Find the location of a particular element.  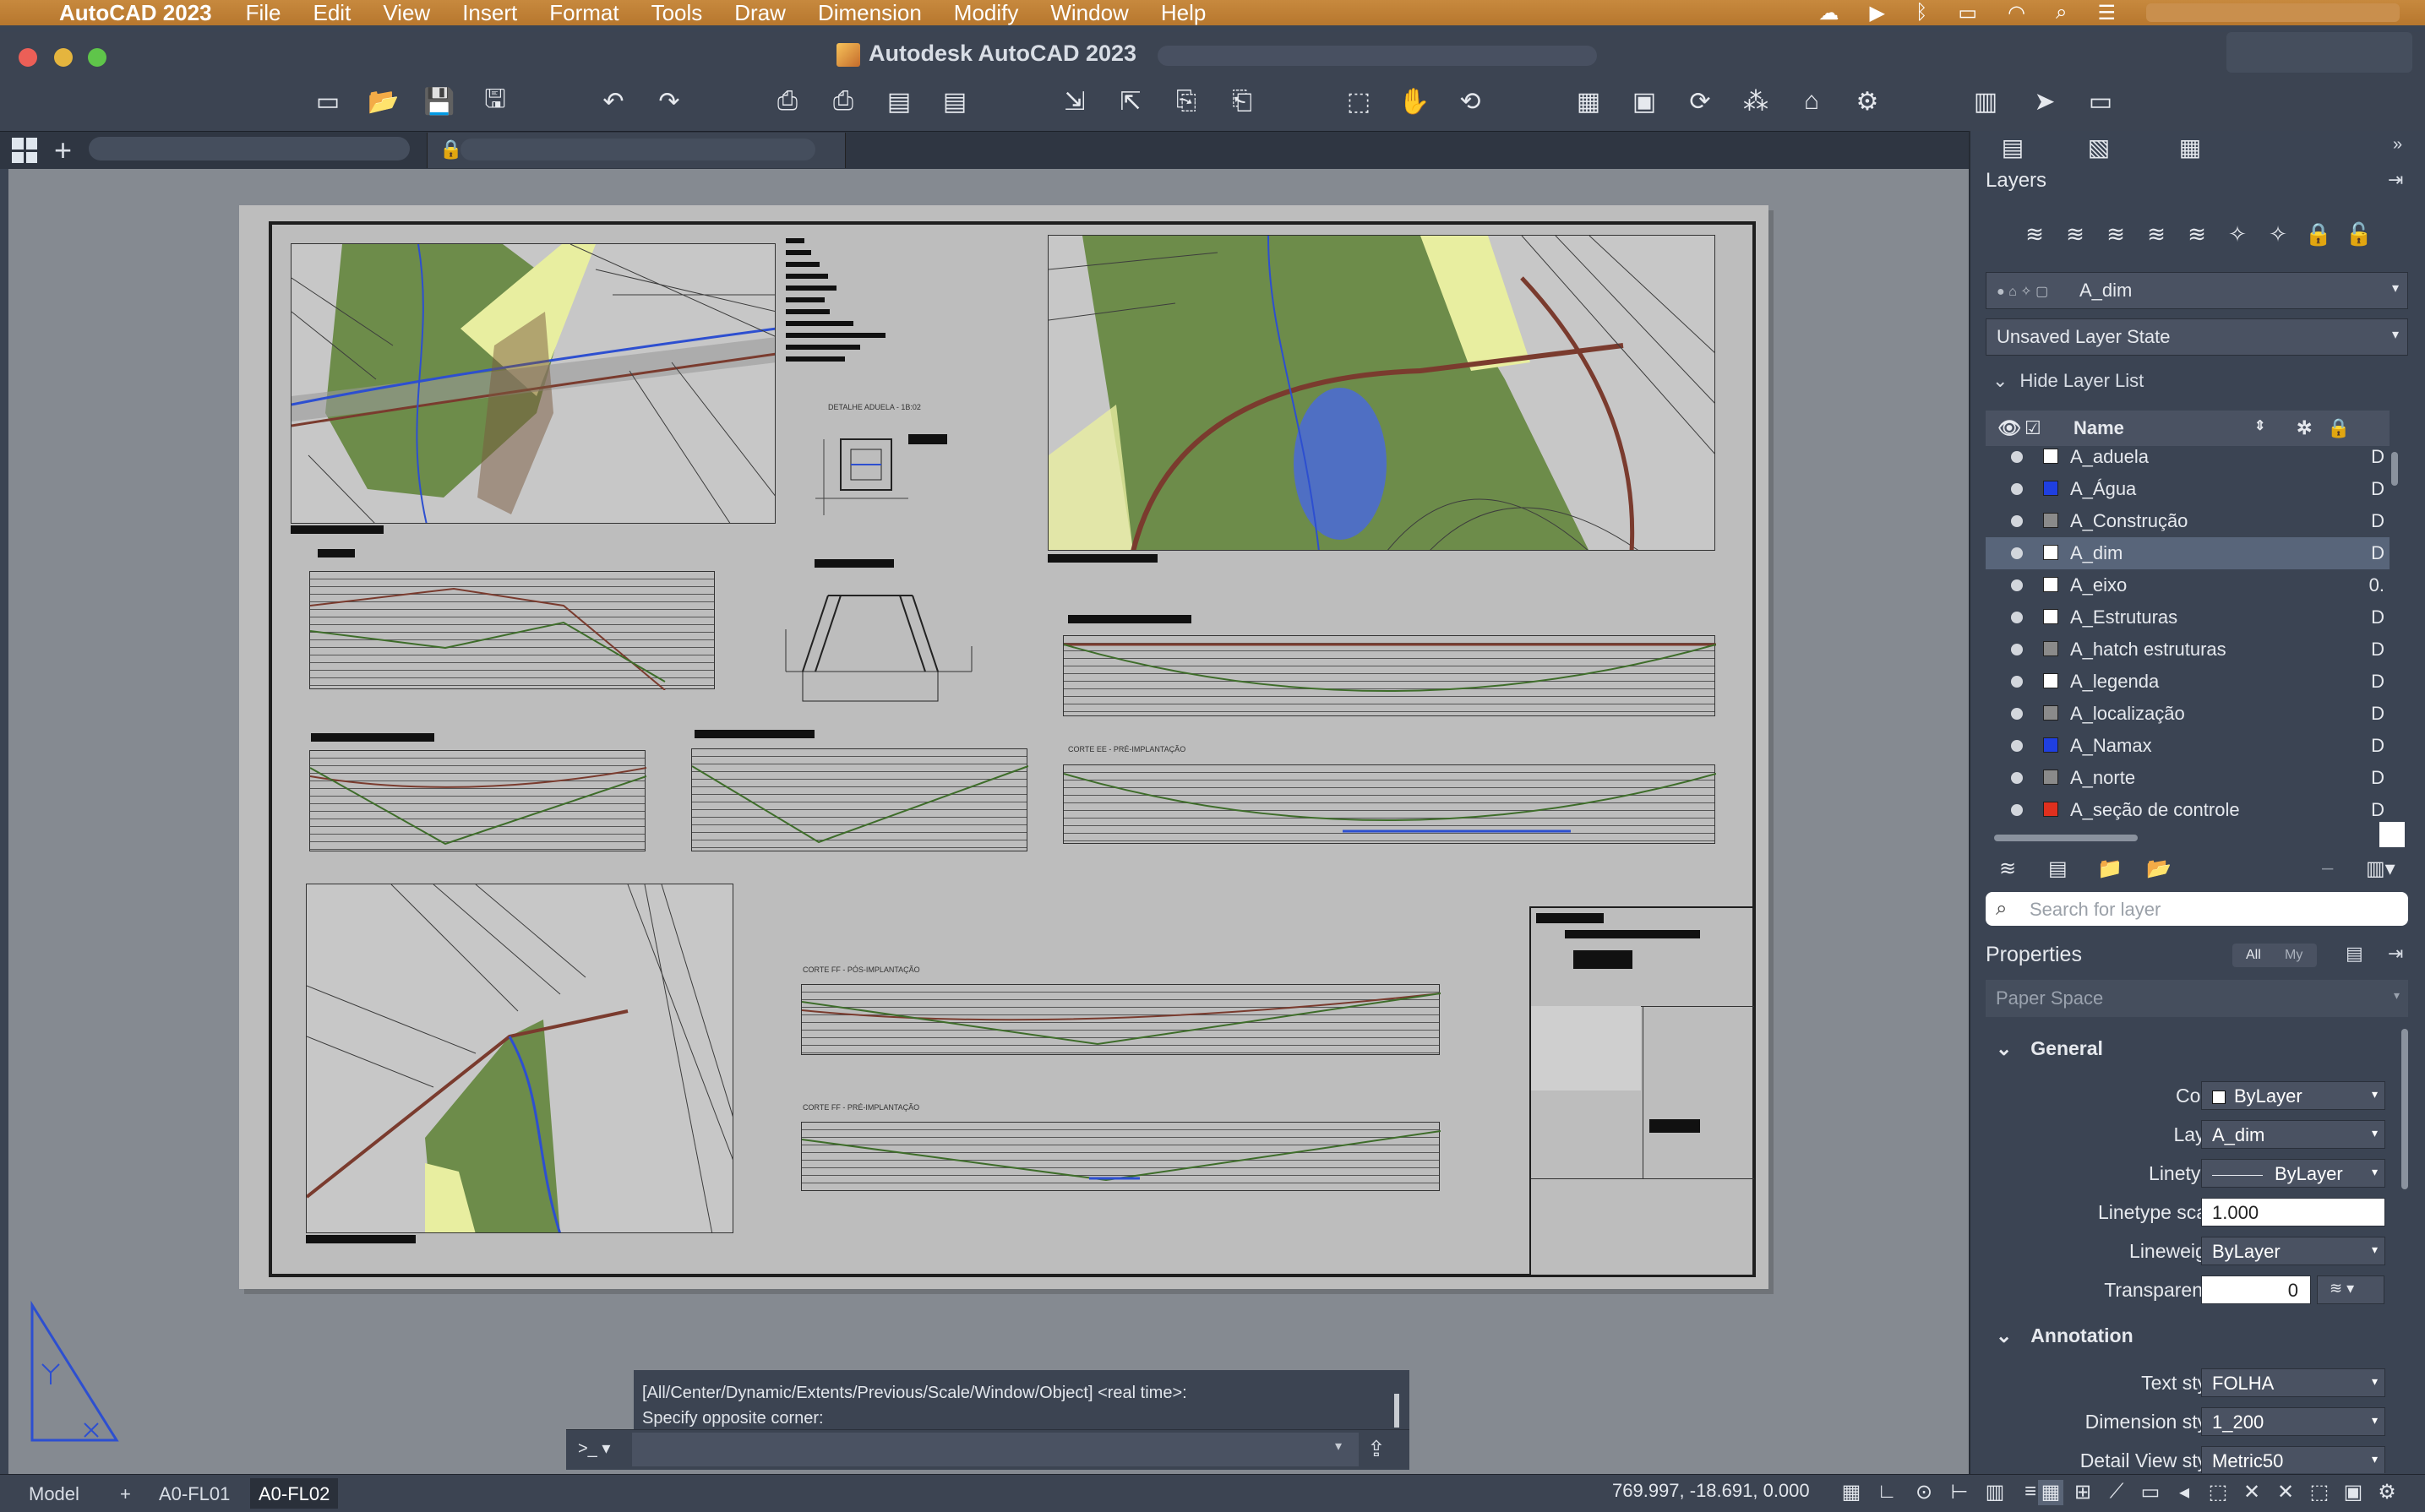

property-label: Detail View style is located at coordinates (2150, 1460).